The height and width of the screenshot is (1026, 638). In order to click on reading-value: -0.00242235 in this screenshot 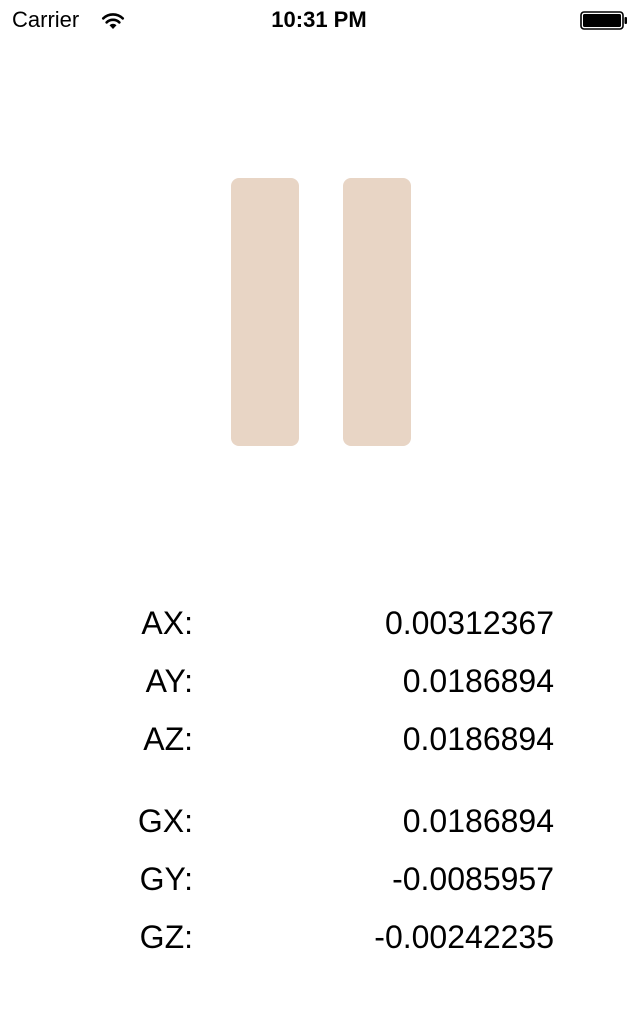, I will do `click(464, 937)`.